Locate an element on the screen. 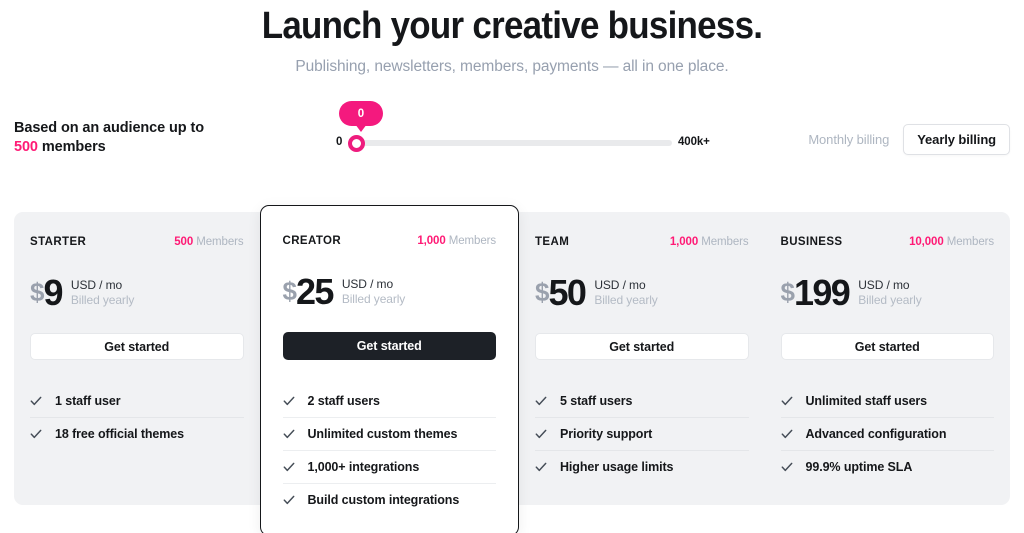 The width and height of the screenshot is (1024, 533). card-header: BUSINESS 10,000 Members is located at coordinates (888, 245).